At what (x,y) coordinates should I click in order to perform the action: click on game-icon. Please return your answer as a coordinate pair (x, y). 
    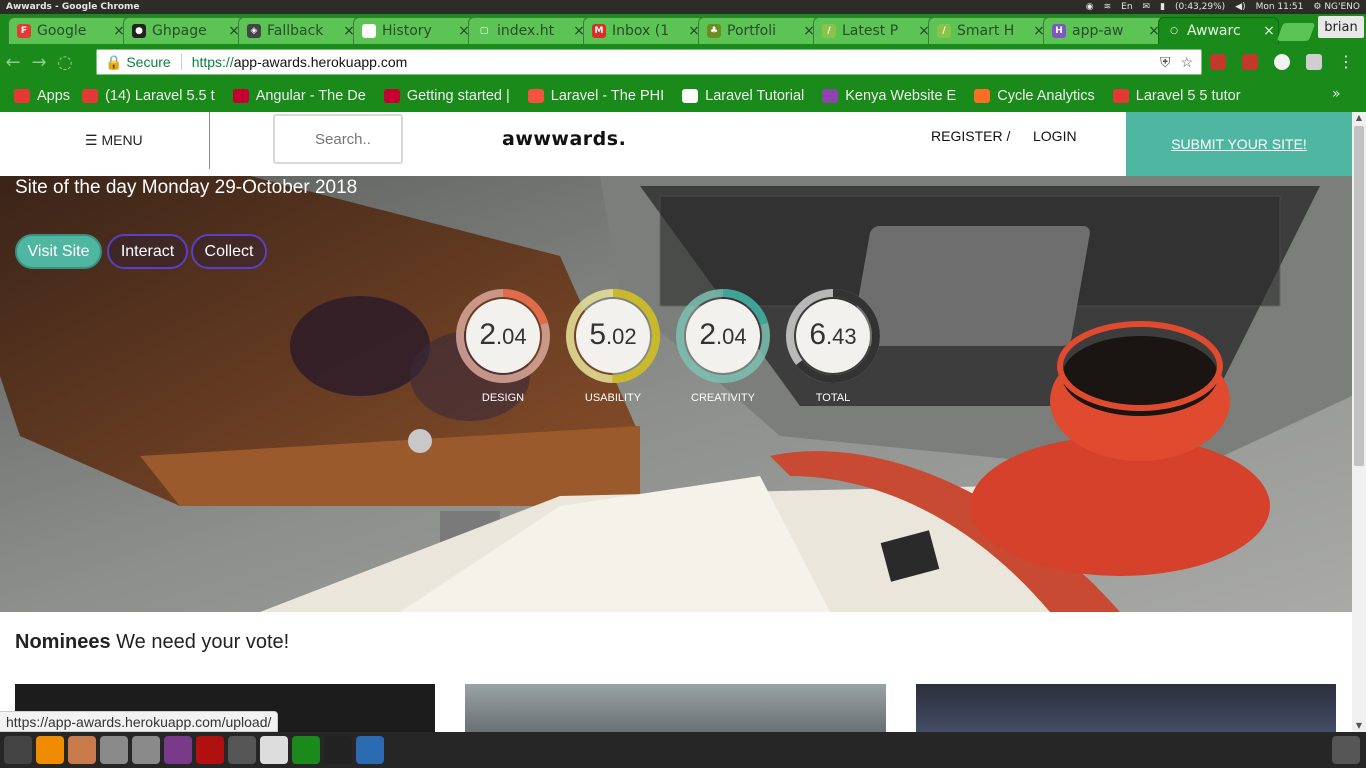
    Looking at the image, I should click on (242, 750).